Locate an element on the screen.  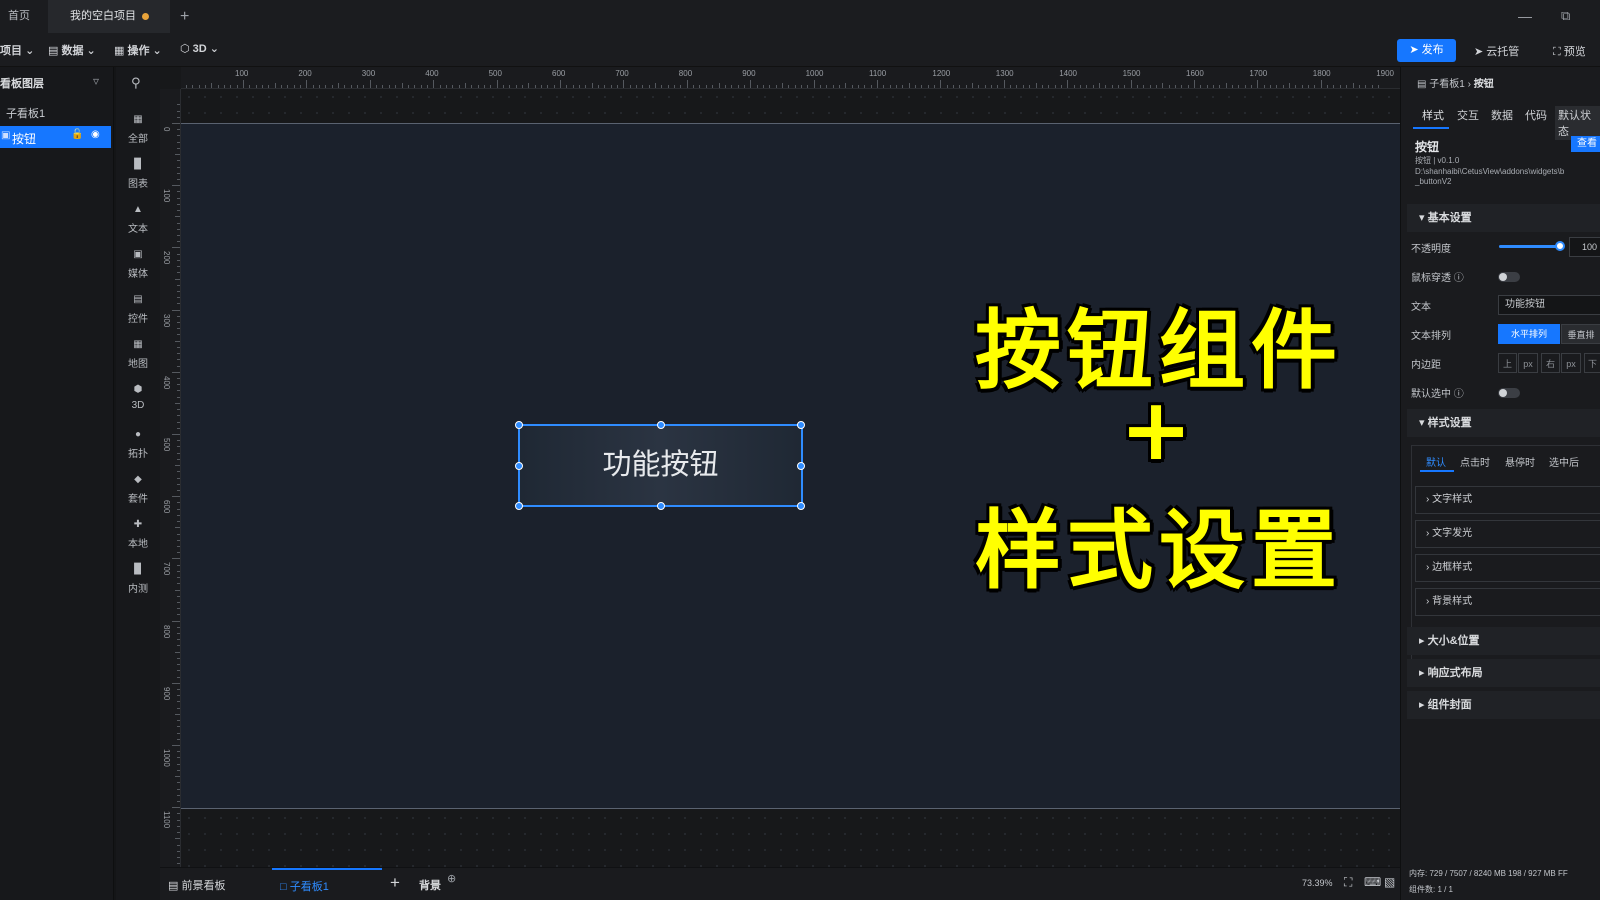
tab-data: 数据 is located at coordinates (1502, 115).